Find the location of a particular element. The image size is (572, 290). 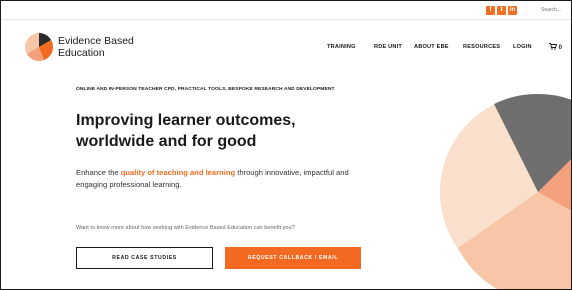

cart-icon is located at coordinates (553, 46).